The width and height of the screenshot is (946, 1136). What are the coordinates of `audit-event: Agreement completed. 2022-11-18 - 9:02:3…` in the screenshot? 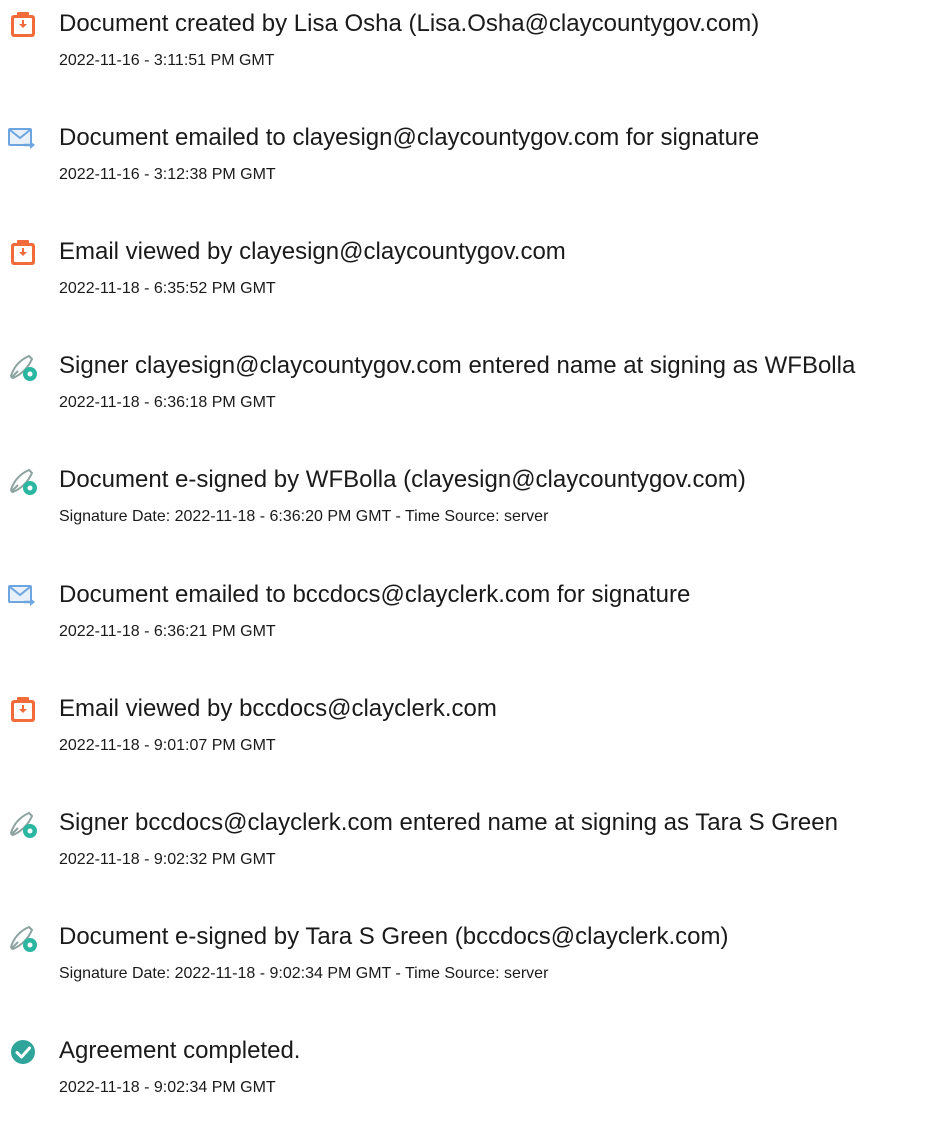 It's located at (473, 1086).